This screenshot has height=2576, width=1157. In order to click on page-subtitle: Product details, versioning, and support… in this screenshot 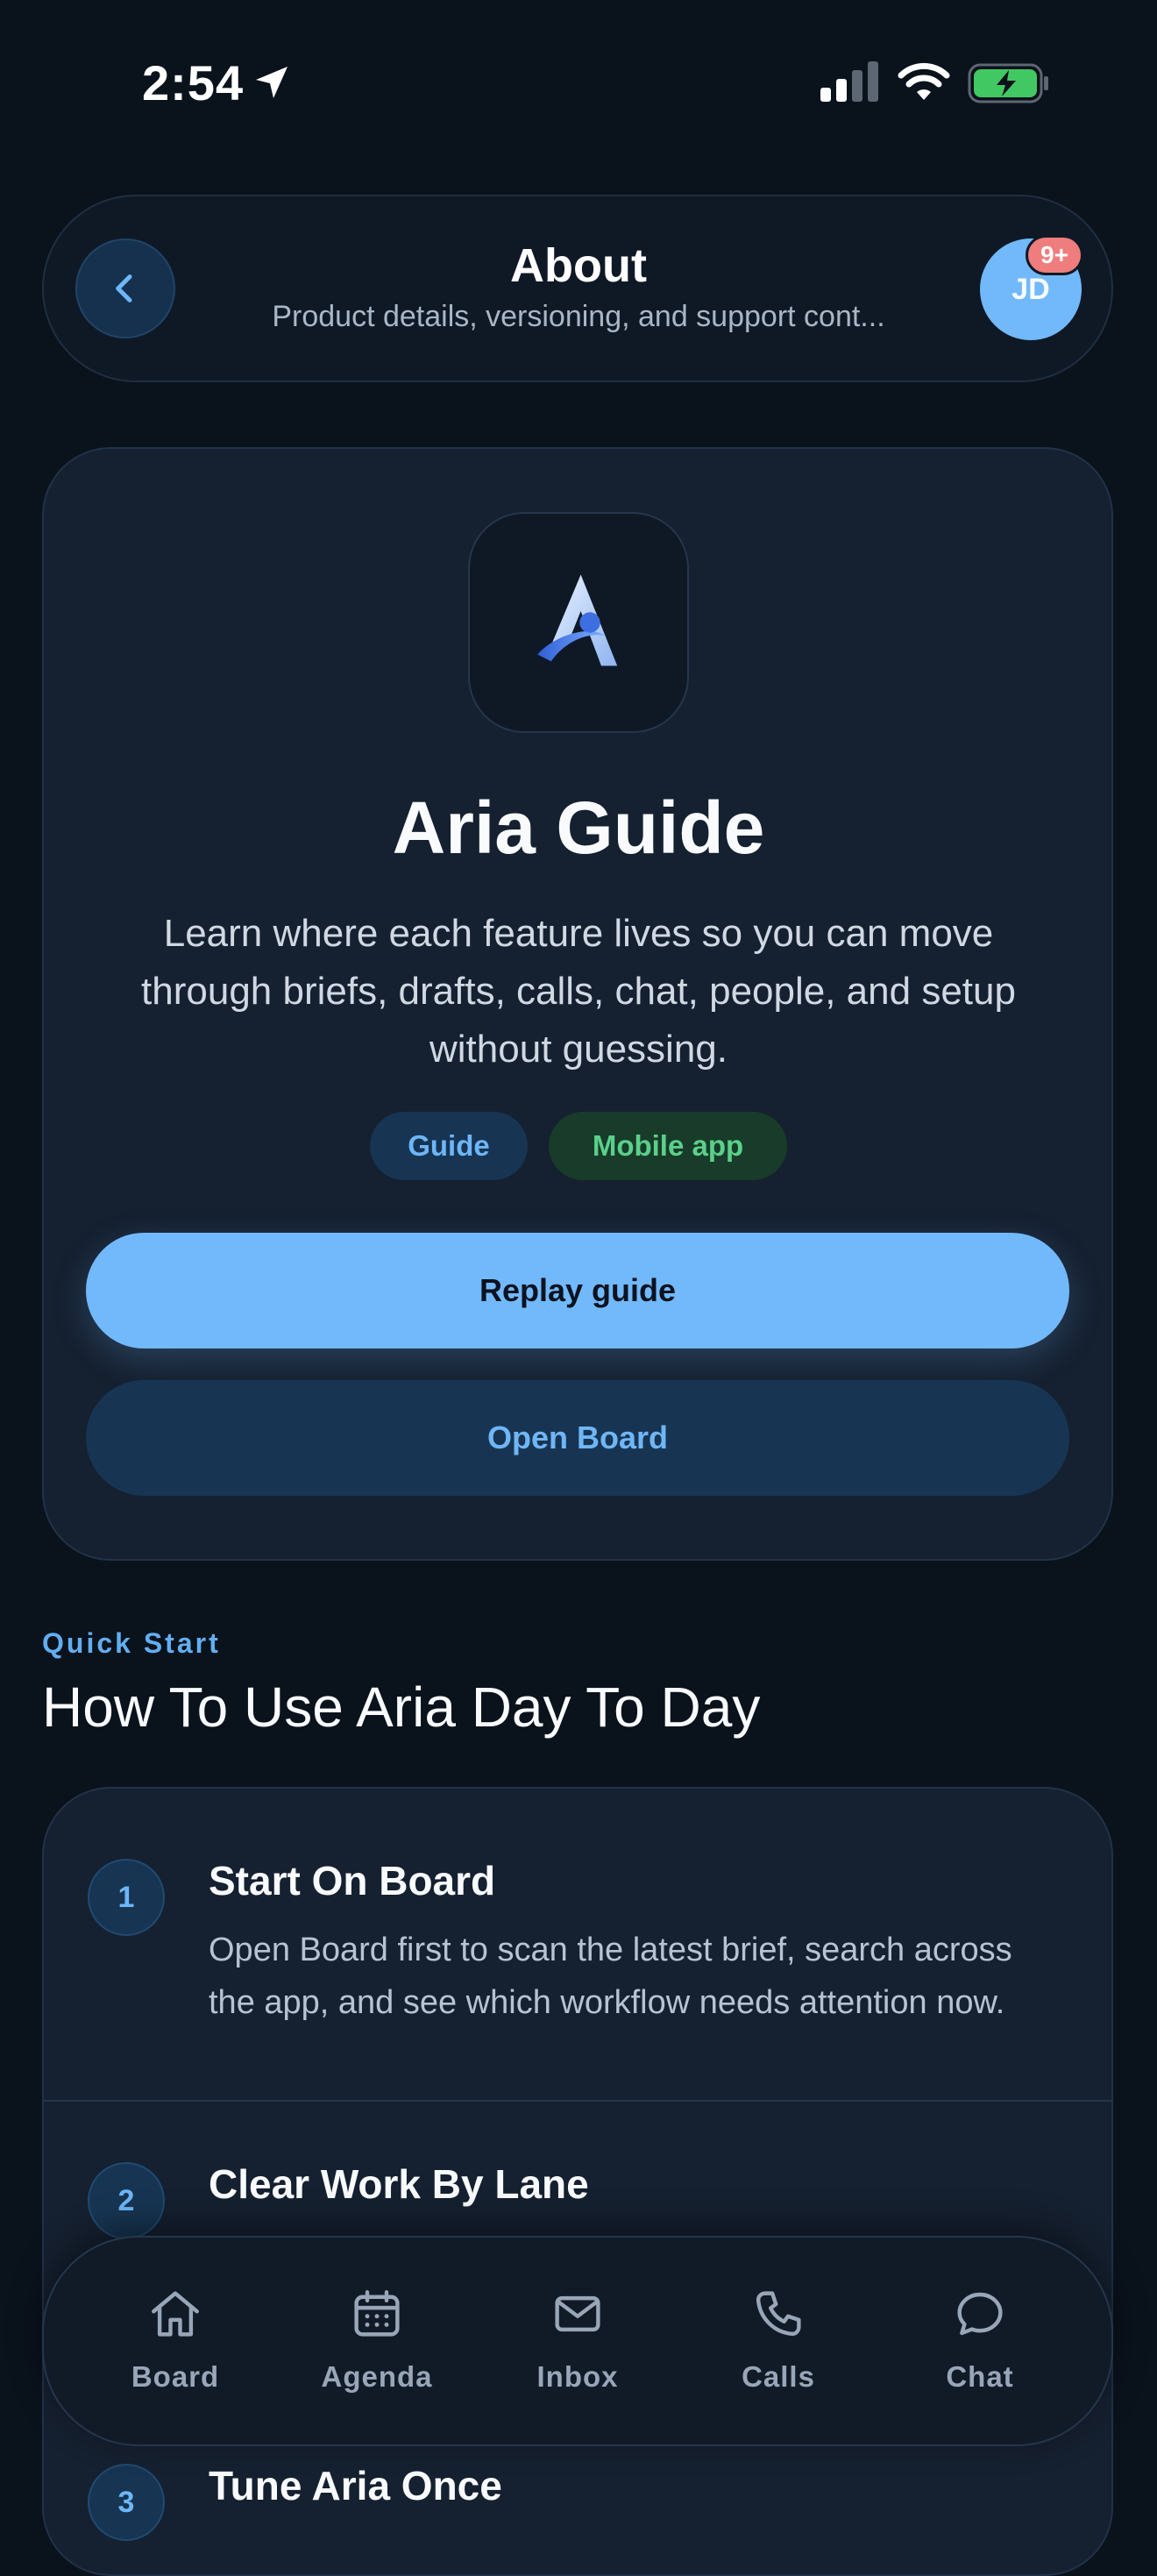, I will do `click(578, 316)`.